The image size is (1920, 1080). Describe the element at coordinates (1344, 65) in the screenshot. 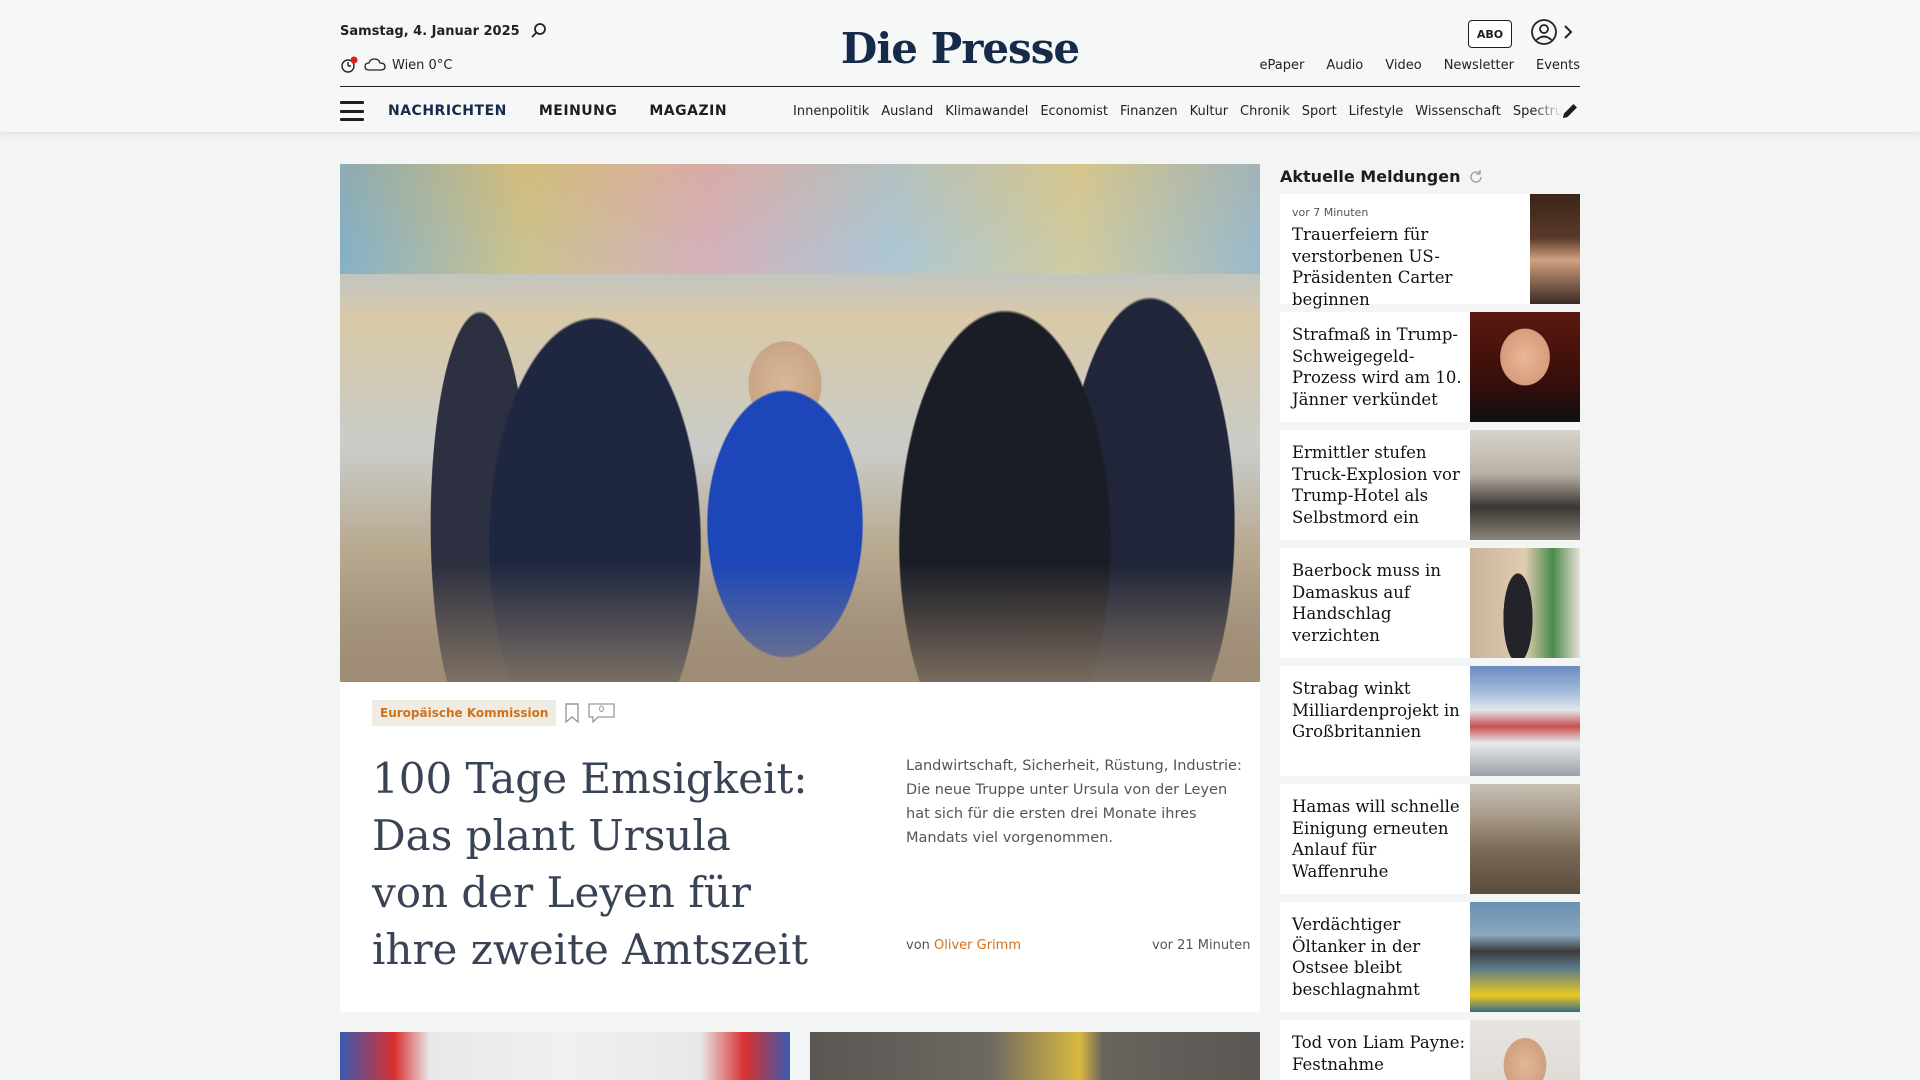

I see `util-link-audio: Audio` at that location.